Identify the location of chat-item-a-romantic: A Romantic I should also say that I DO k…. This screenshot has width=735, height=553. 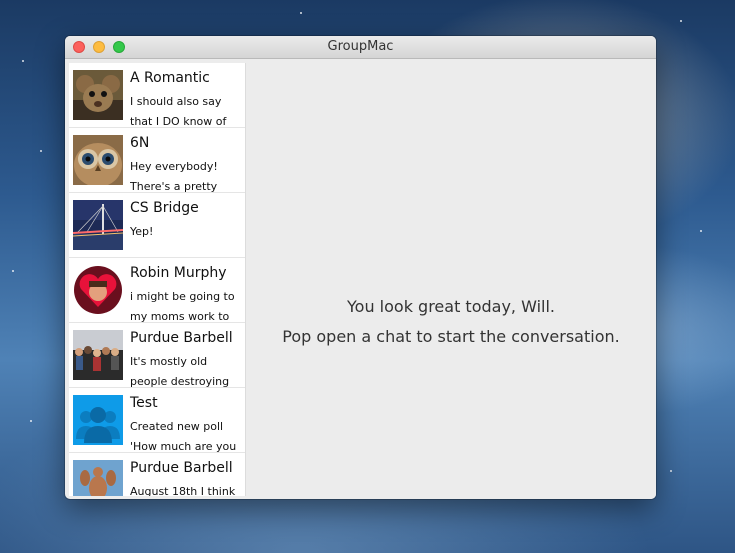
(157, 95).